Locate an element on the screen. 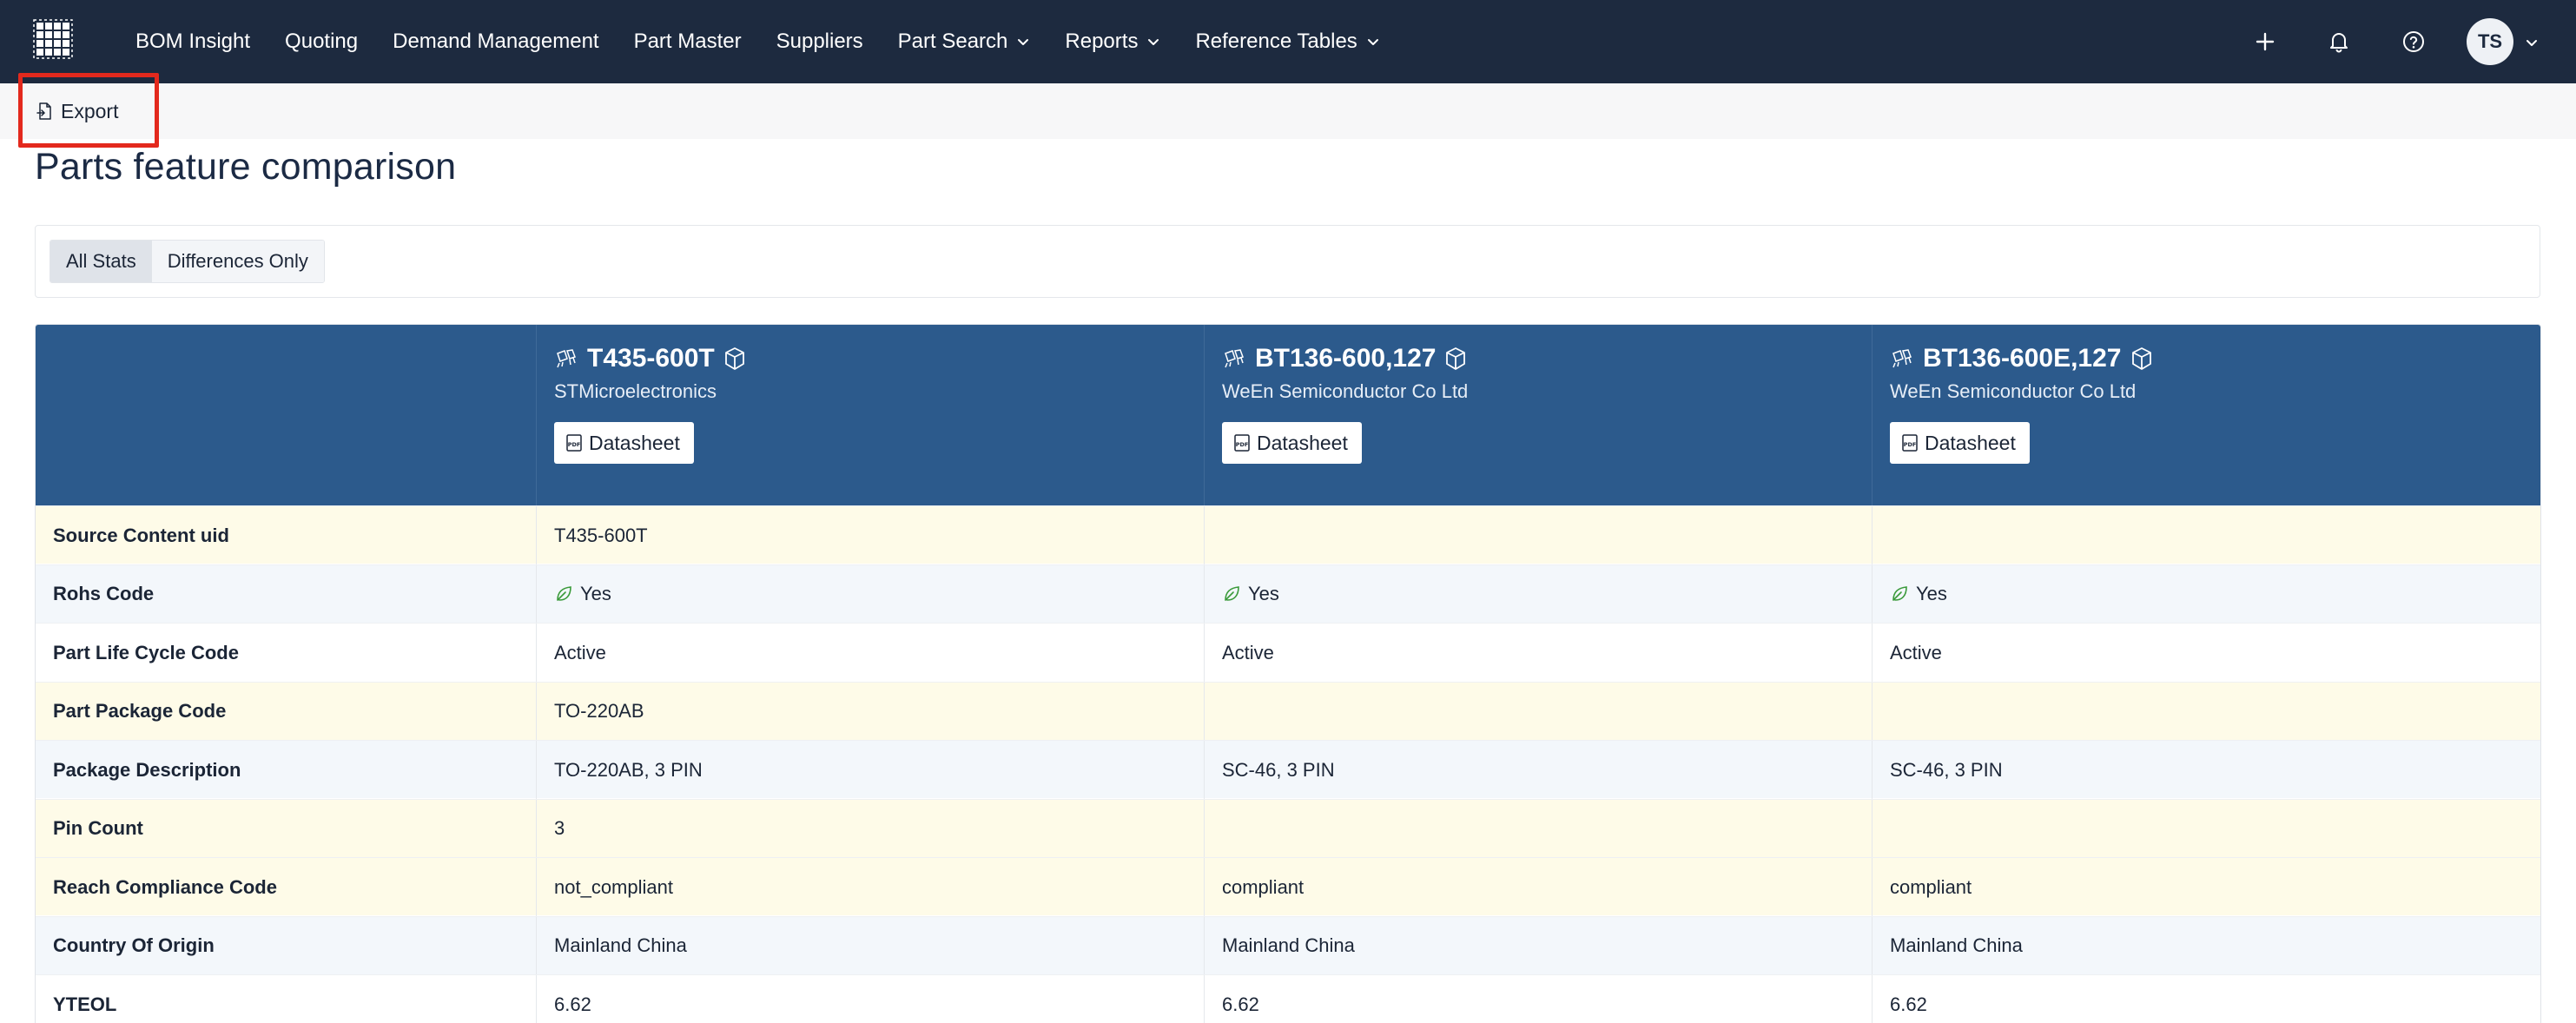 This screenshot has height=1023, width=2576. notifications-bell-icon is located at coordinates (2339, 42).